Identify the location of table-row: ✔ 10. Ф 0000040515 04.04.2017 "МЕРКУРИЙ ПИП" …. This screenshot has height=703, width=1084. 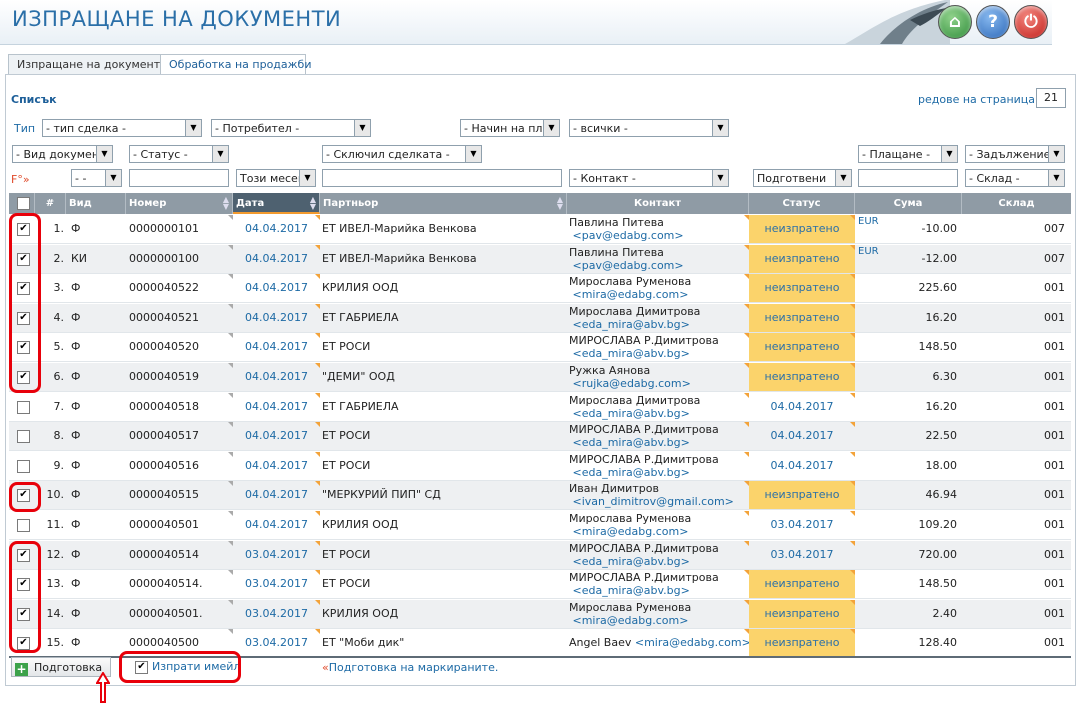
(540, 496).